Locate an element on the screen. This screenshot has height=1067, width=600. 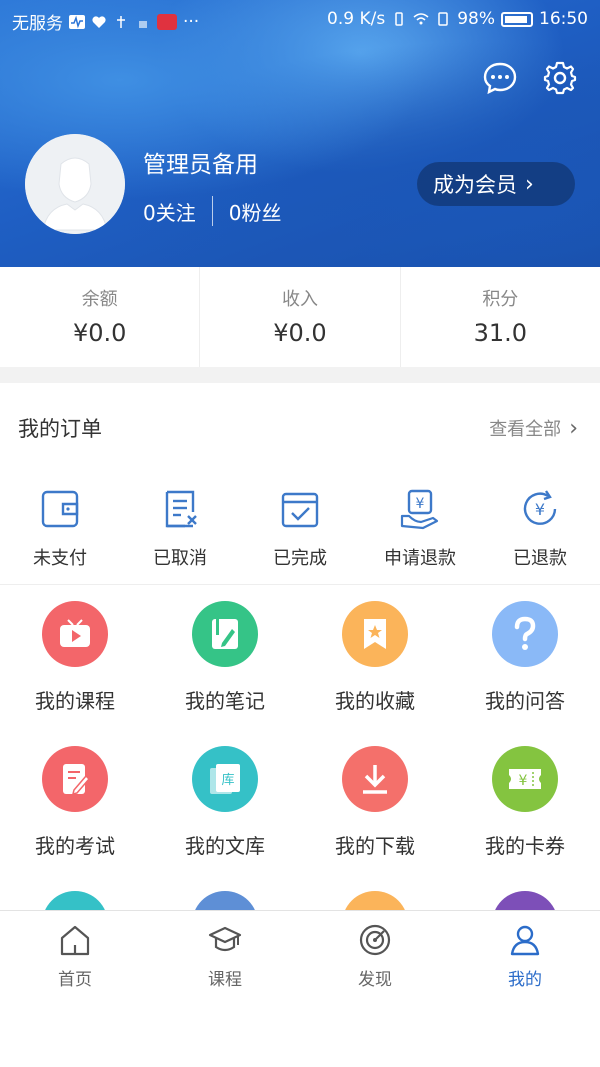
nav-tab-mine: 我的 is located at coordinates (525, 955).